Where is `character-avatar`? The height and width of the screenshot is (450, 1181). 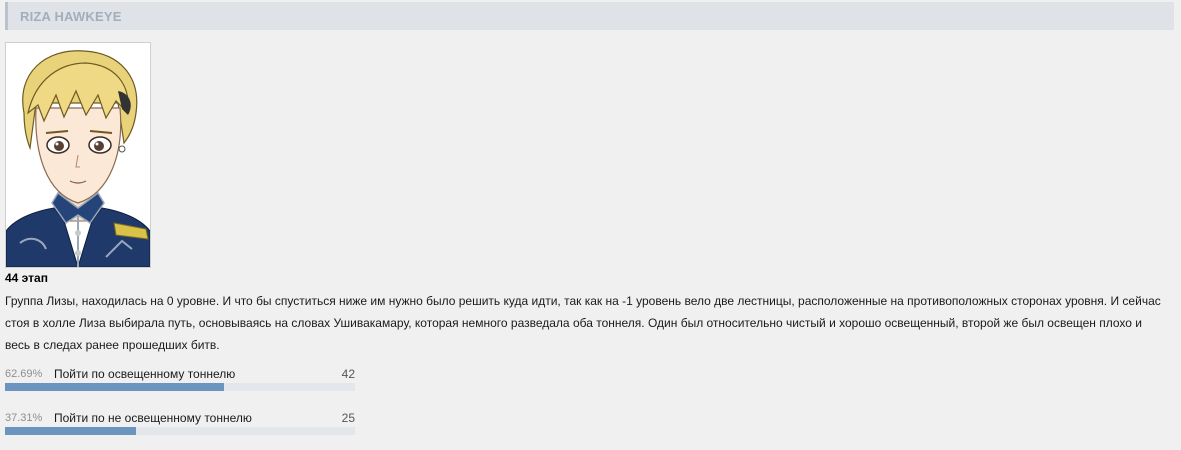
character-avatar is located at coordinates (78, 155).